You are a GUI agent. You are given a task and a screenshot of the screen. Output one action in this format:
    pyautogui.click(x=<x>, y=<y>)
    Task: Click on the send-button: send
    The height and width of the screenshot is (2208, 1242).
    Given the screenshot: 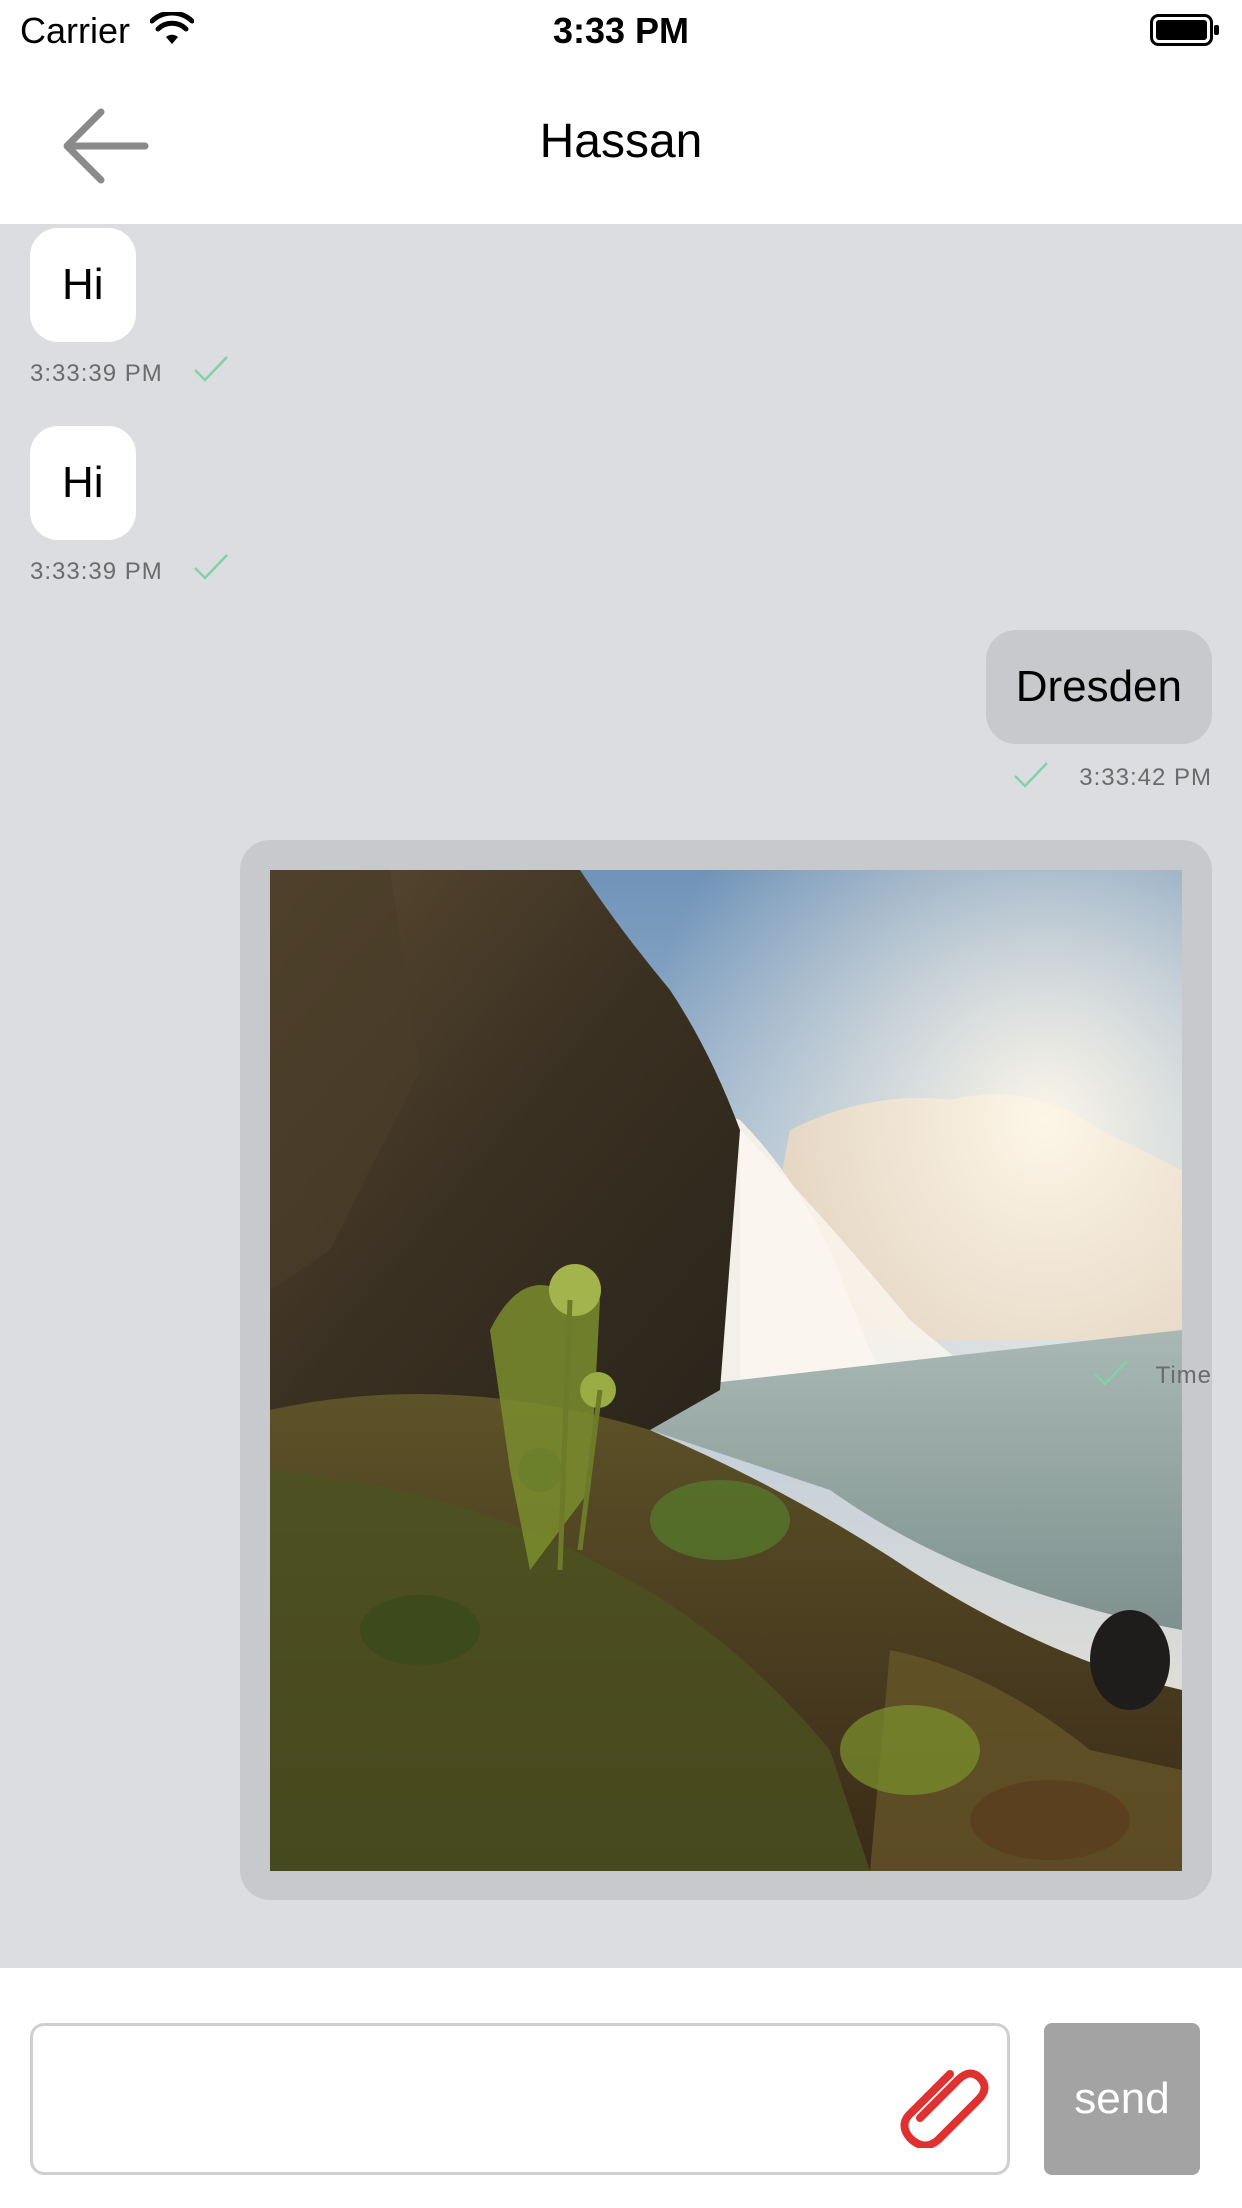 What is the action you would take?
    pyautogui.click(x=1122, y=2099)
    